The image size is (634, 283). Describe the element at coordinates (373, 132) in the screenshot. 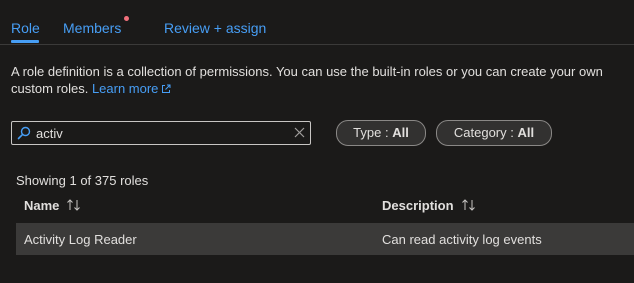

I see `type-filter-label: Type :` at that location.